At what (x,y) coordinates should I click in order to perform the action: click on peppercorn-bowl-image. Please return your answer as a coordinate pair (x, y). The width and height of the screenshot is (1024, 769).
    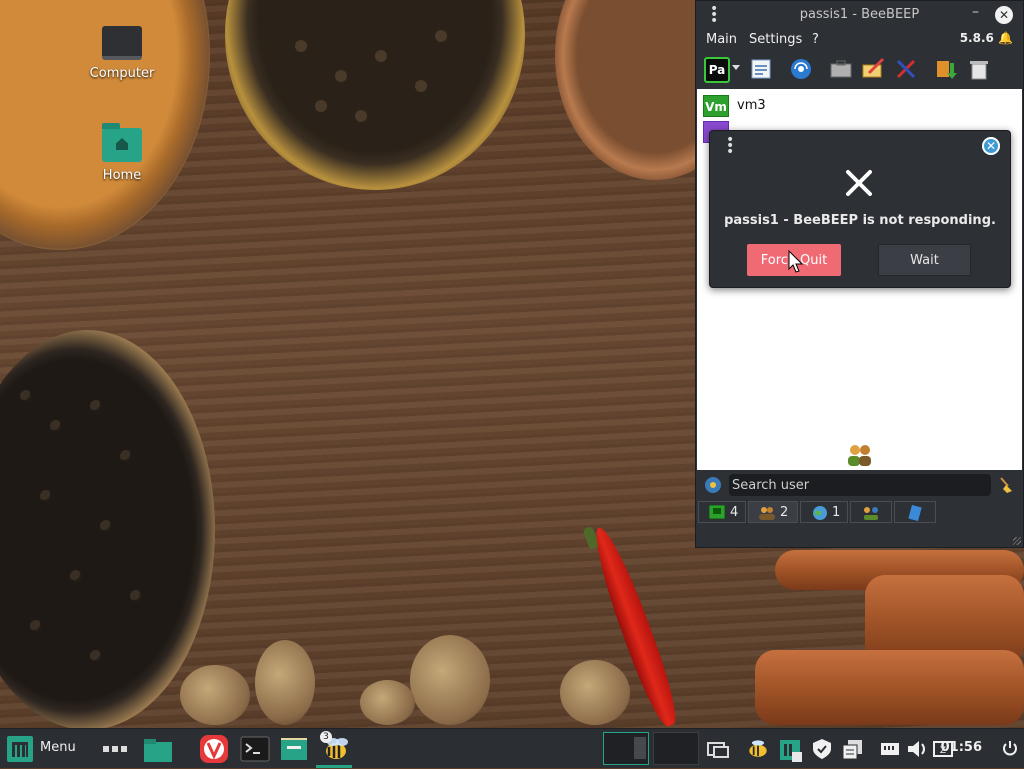
    Looking at the image, I should click on (107, 529).